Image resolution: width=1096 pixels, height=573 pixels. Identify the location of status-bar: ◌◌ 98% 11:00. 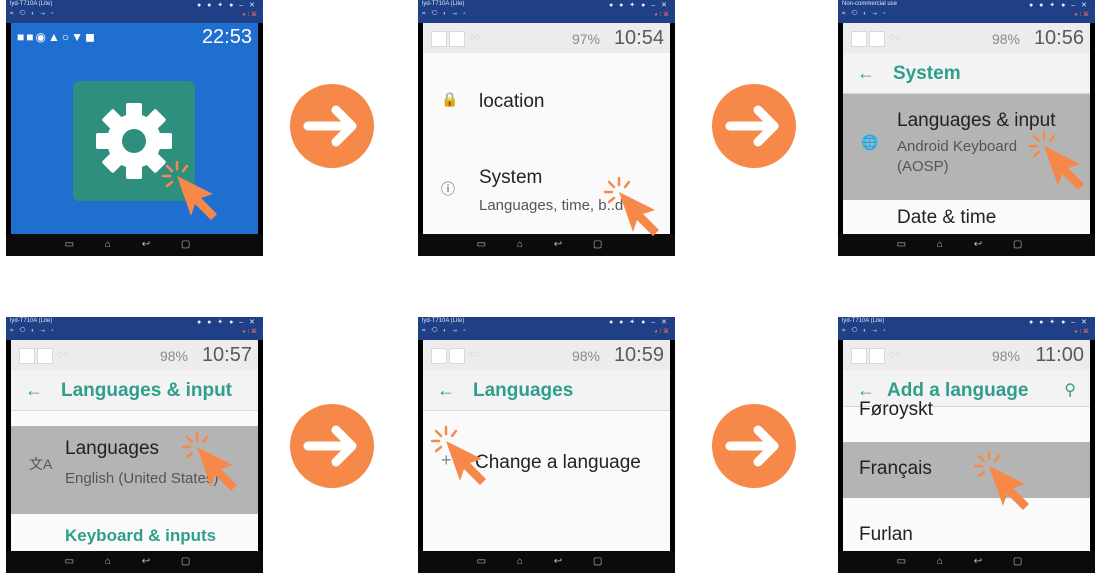
(966, 355).